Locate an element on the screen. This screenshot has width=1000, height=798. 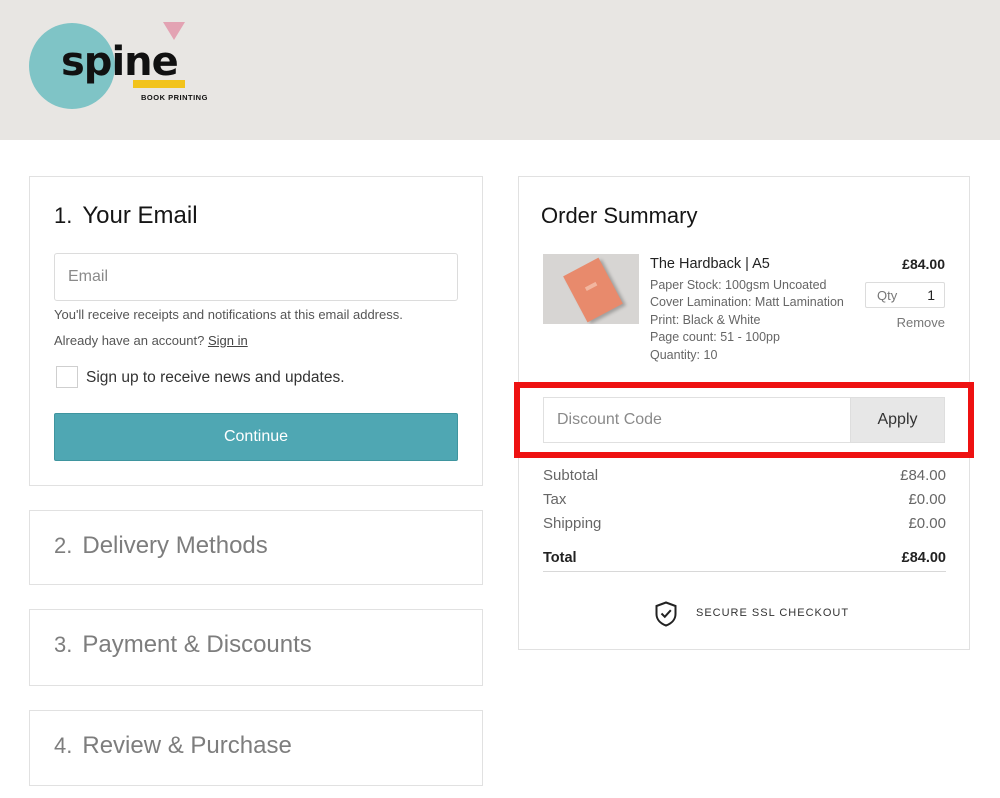
sign-in-link: Sign in is located at coordinates (228, 340).